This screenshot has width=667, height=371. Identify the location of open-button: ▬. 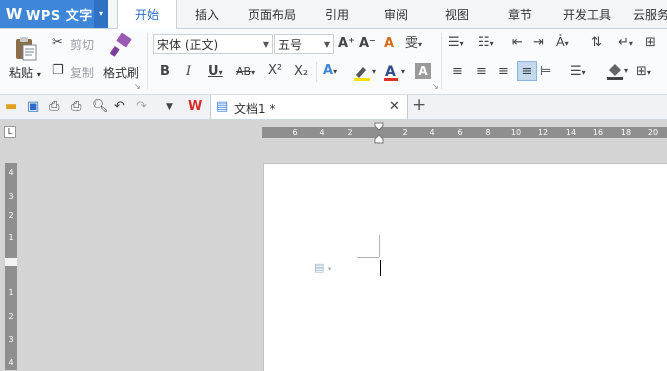
(11, 107).